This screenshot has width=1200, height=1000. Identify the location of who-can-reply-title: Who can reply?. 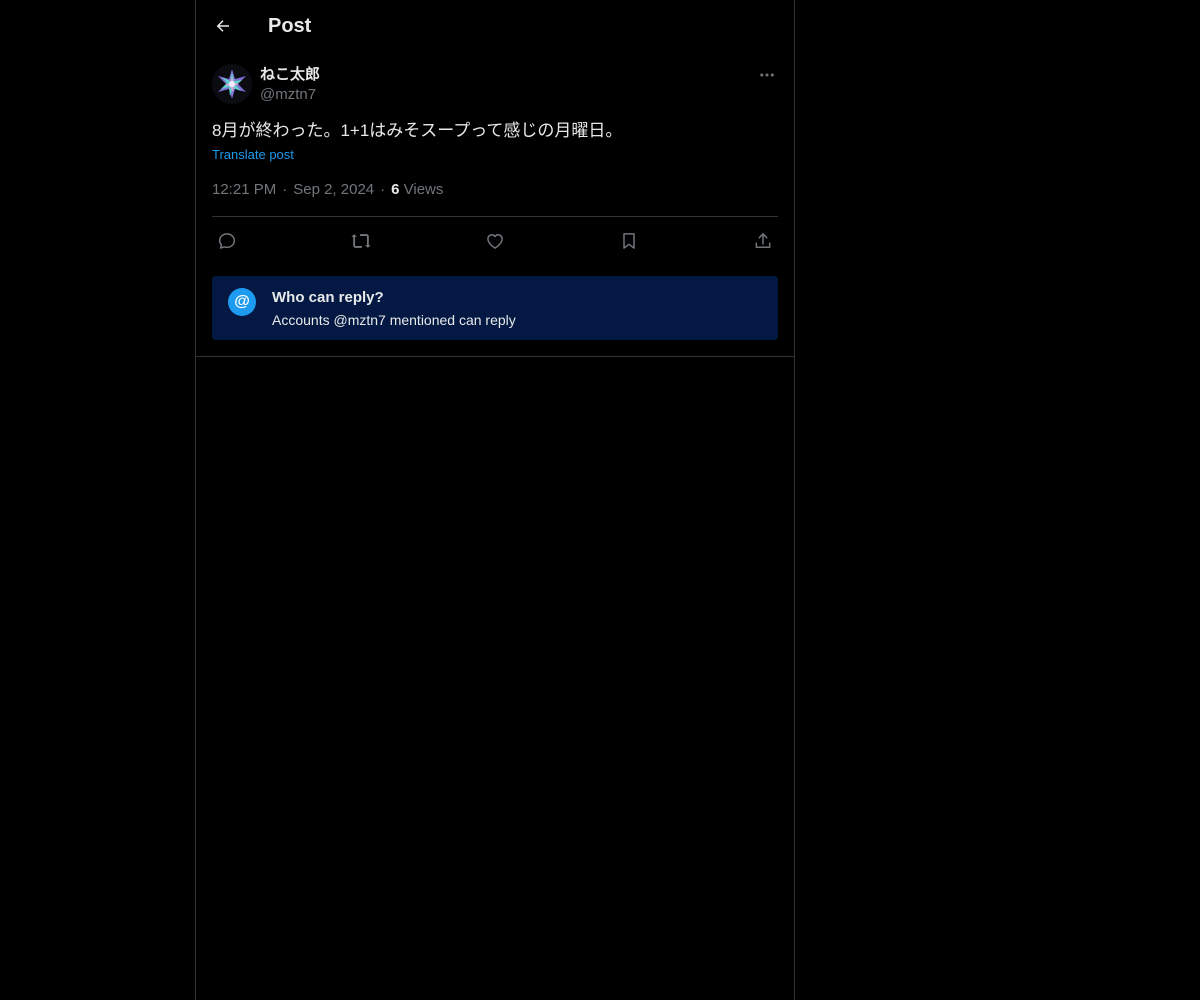
(328, 297).